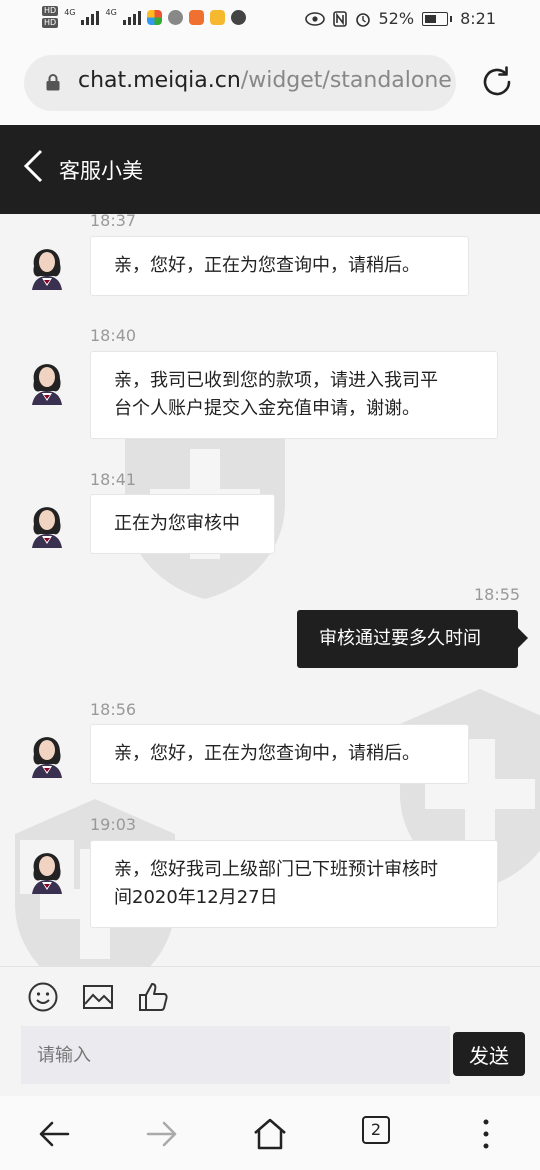 The width and height of the screenshot is (540, 1170). I want to click on url-path: /widget/standalone, so click(346, 80).